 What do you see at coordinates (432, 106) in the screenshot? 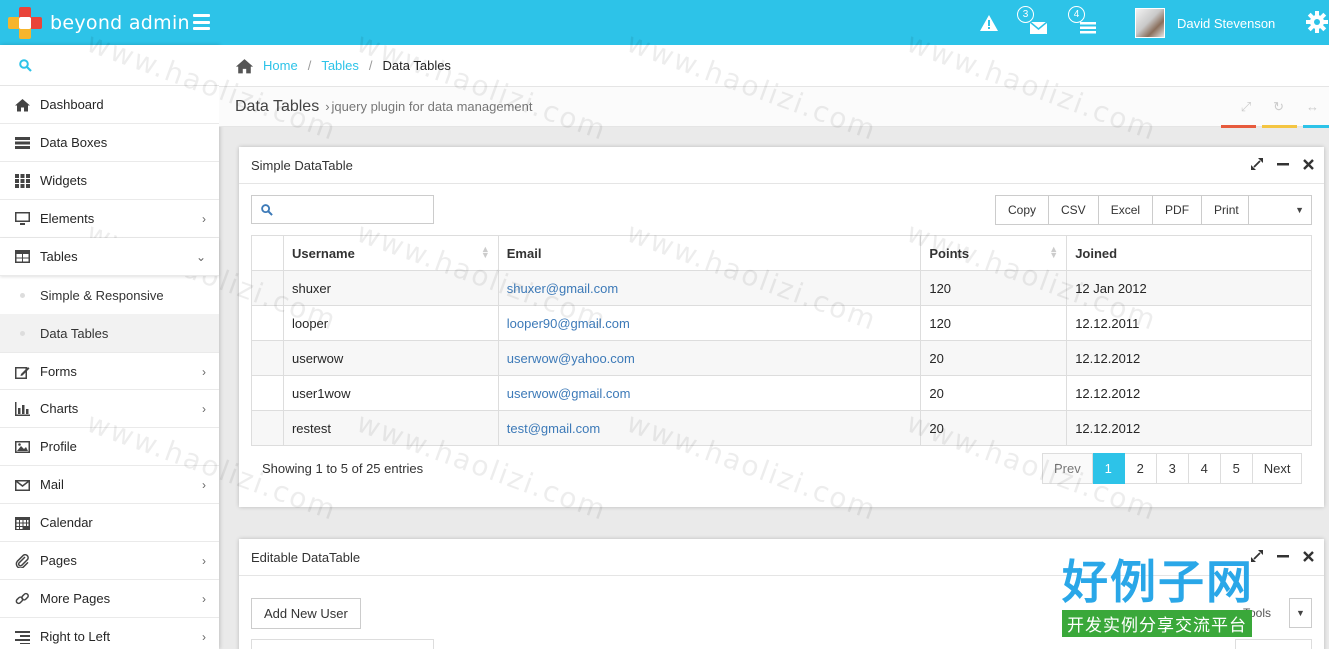
I see `page-subtitle: jquery plugin for data management` at bounding box center [432, 106].